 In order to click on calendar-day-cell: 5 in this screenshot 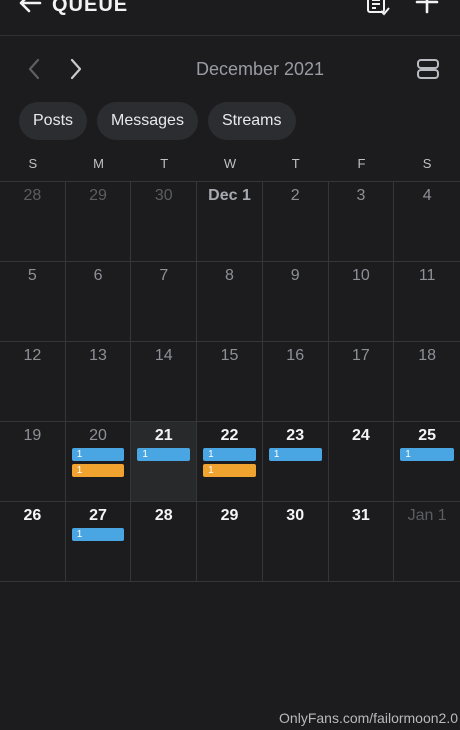, I will do `click(33, 302)`.